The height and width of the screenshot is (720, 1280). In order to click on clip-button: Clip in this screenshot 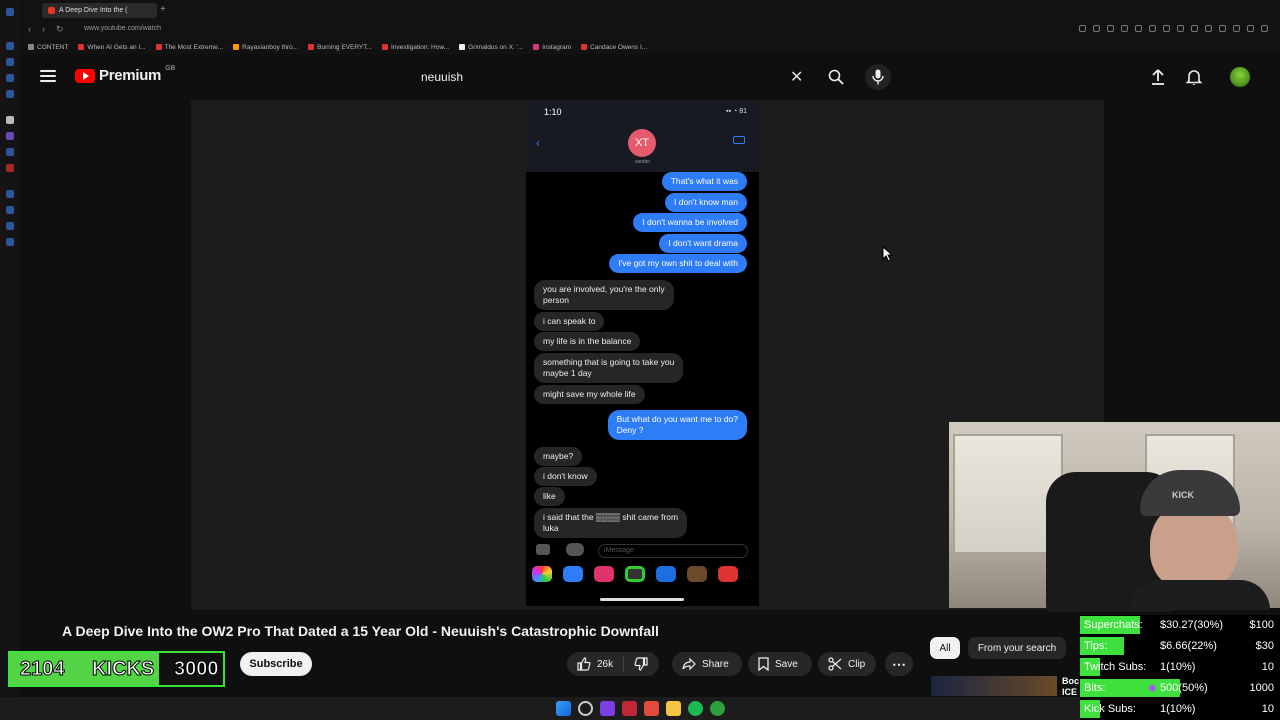, I will do `click(847, 664)`.